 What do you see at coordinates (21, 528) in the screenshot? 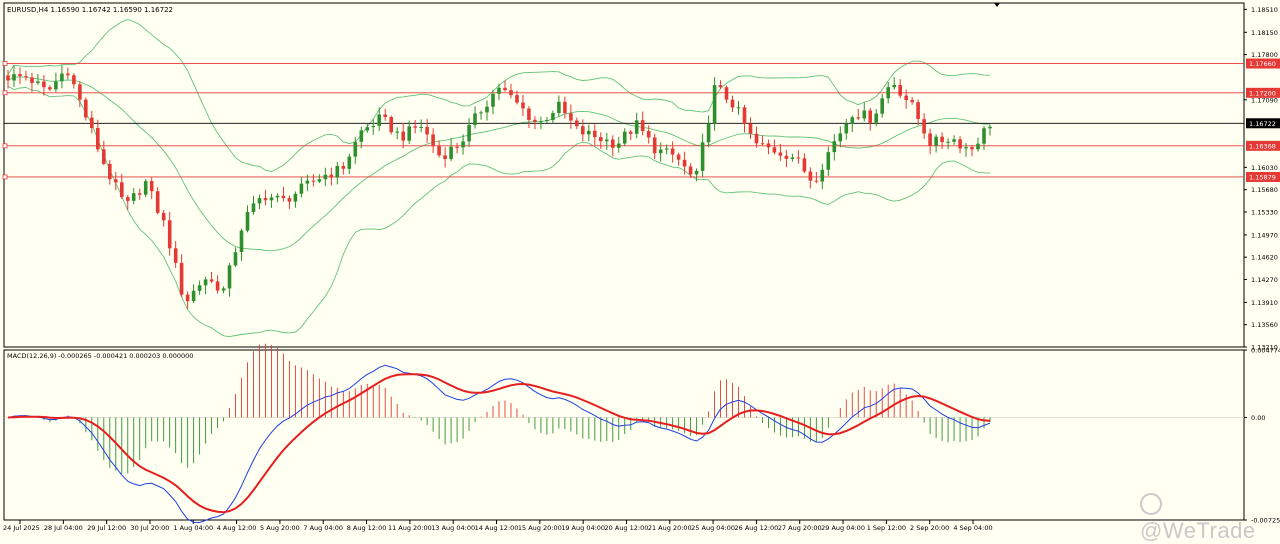
I see `x-tick-label: 24 Jul 2025` at bounding box center [21, 528].